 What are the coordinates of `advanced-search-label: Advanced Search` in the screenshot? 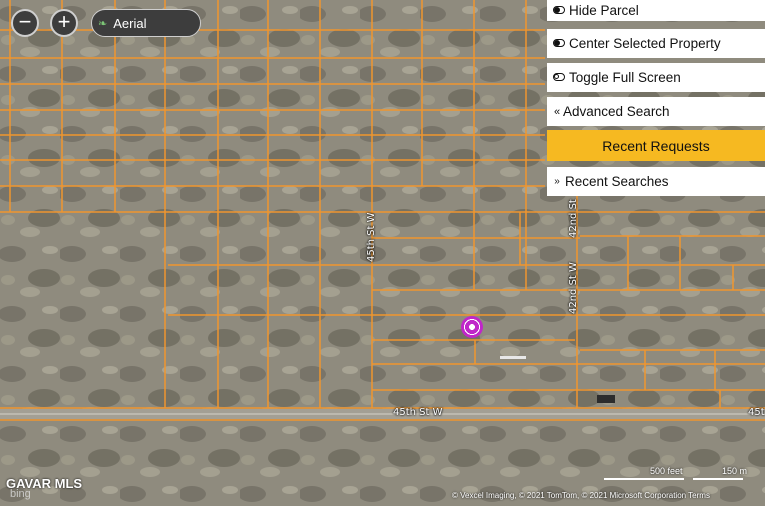 It's located at (616, 111).